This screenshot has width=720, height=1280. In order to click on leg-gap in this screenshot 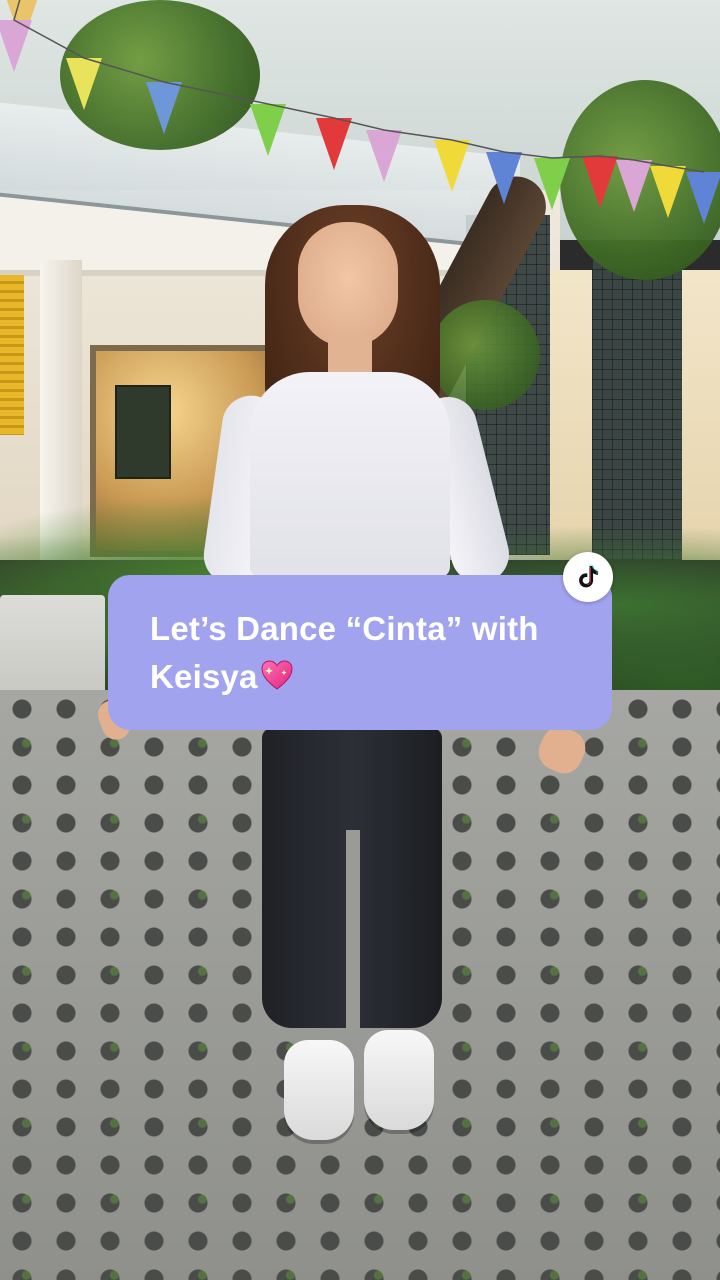, I will do `click(353, 930)`.